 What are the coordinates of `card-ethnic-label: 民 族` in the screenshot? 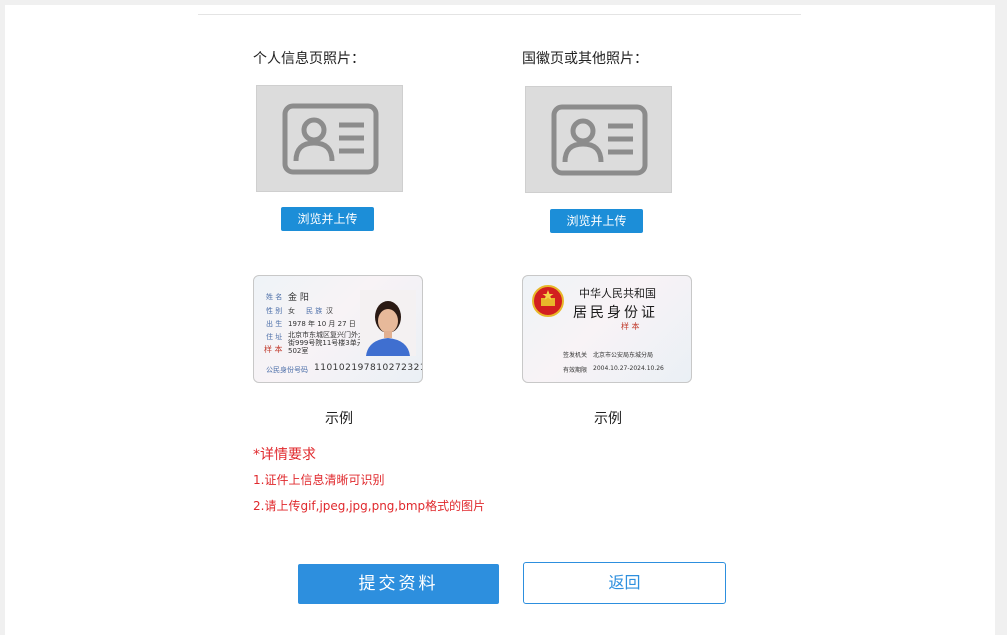 It's located at (314, 311).